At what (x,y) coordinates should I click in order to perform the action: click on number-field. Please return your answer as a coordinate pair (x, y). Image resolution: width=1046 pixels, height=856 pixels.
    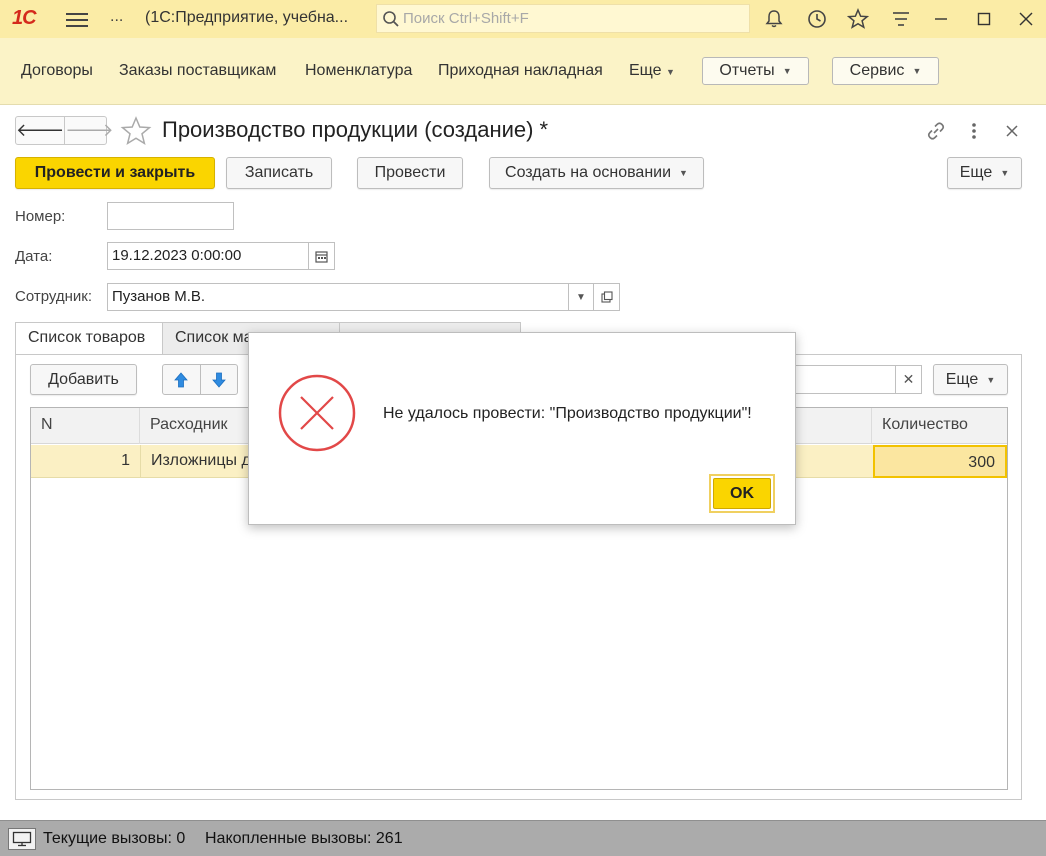
    Looking at the image, I should click on (170, 216).